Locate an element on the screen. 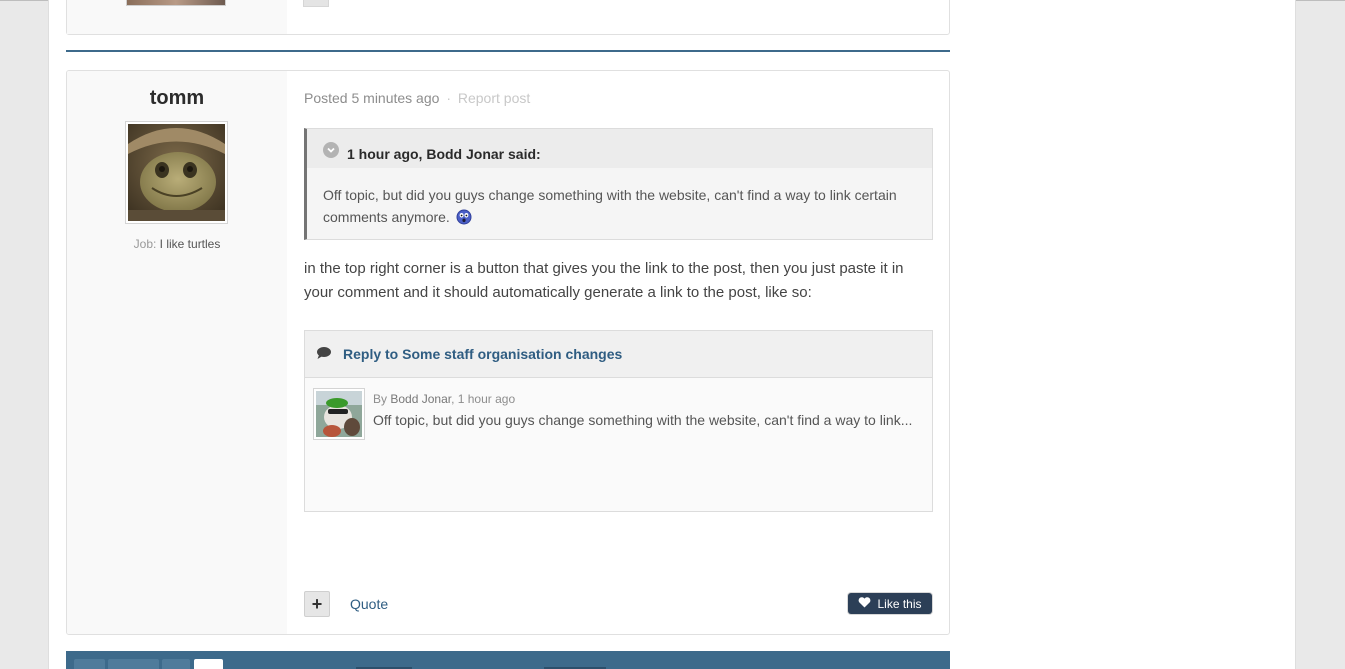  author-column: tomm Job: I like turtles is located at coordinates (177, 352).